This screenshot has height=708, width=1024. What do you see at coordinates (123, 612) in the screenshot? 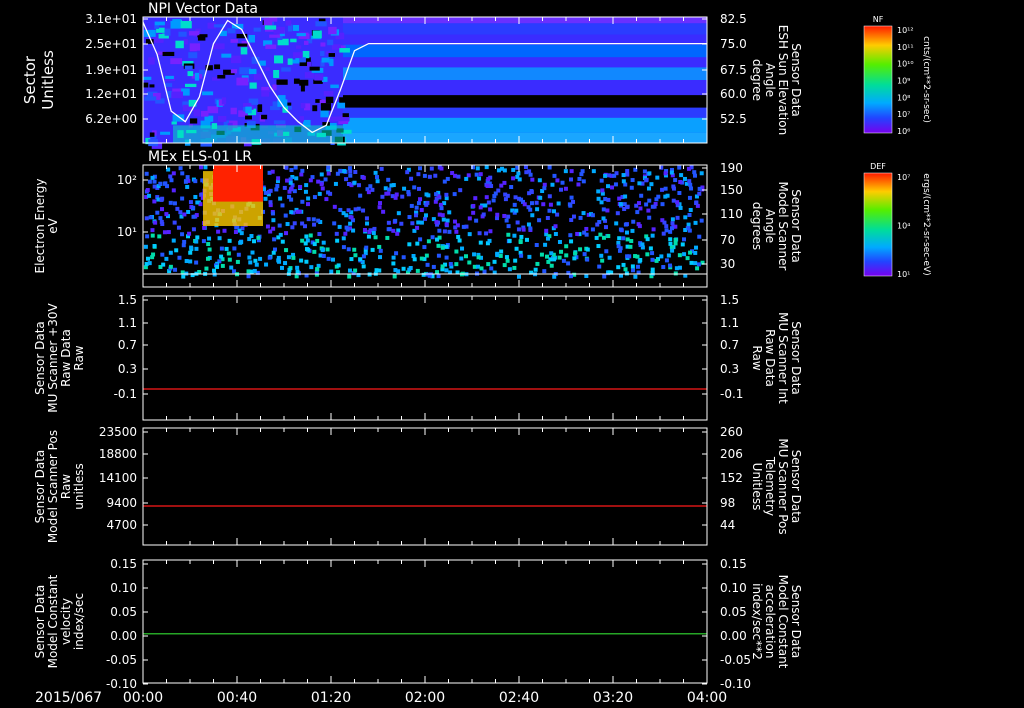
I see `left-tick-label: 0.05` at bounding box center [123, 612].